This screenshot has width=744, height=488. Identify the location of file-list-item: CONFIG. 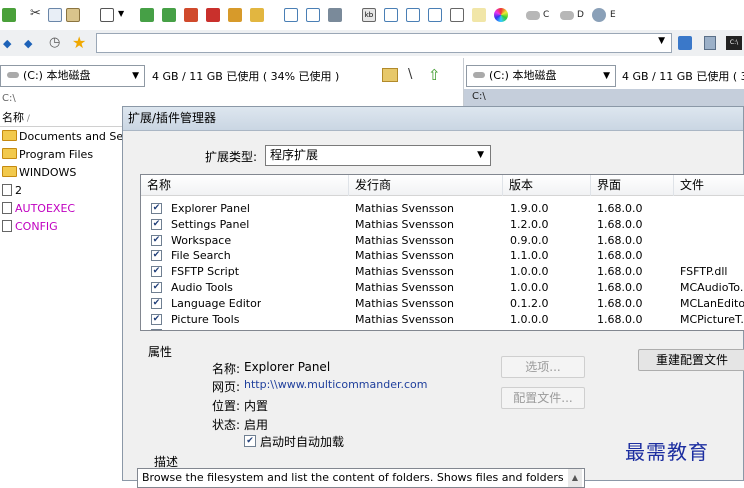
(30, 226).